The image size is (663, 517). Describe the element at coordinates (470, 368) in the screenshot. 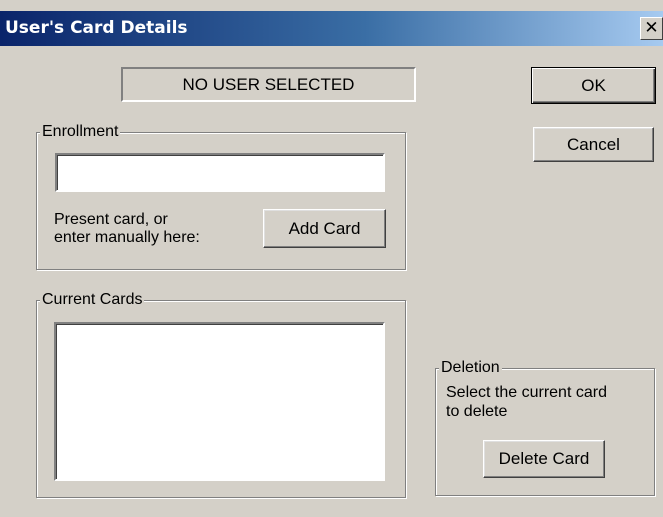

I see `deletion-legend: Deletion` at that location.